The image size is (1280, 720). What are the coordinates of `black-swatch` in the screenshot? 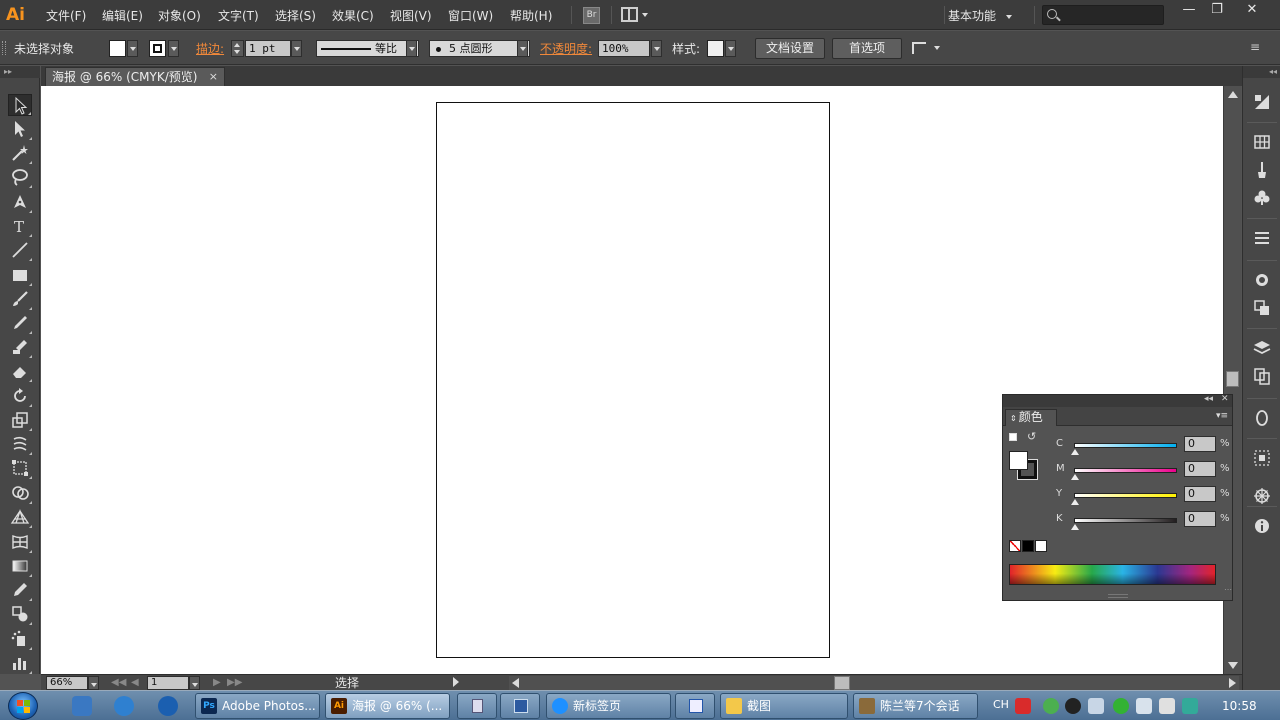 It's located at (1028, 546).